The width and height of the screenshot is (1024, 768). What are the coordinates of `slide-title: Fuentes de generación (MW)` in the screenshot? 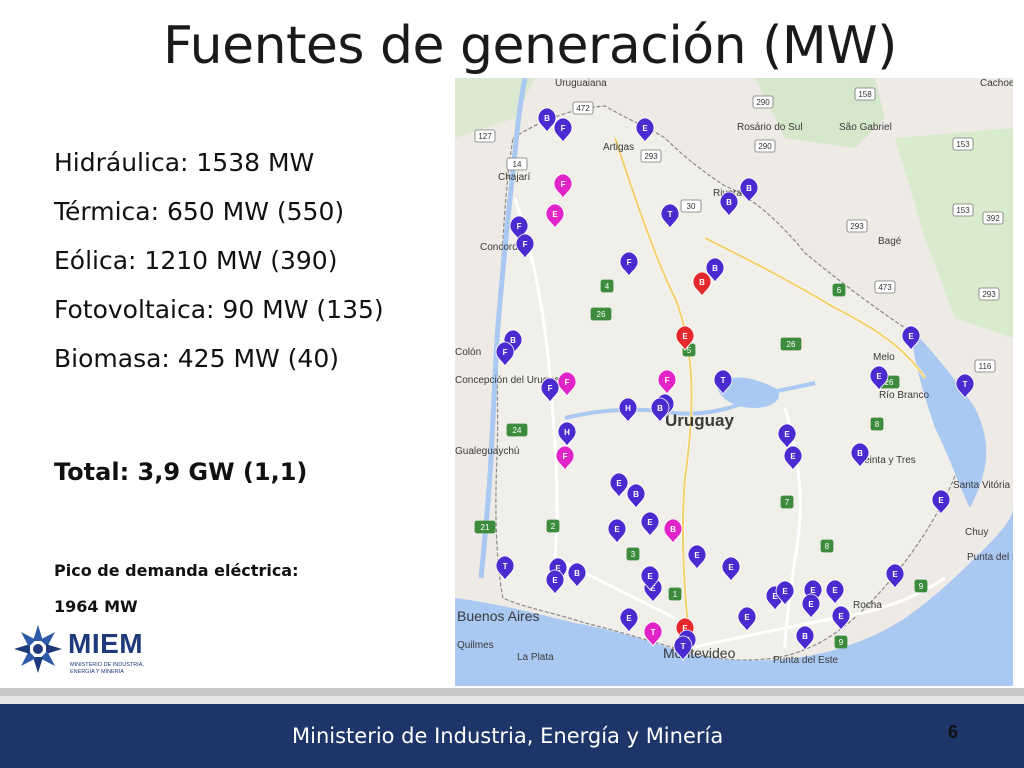 It's located at (530, 46).